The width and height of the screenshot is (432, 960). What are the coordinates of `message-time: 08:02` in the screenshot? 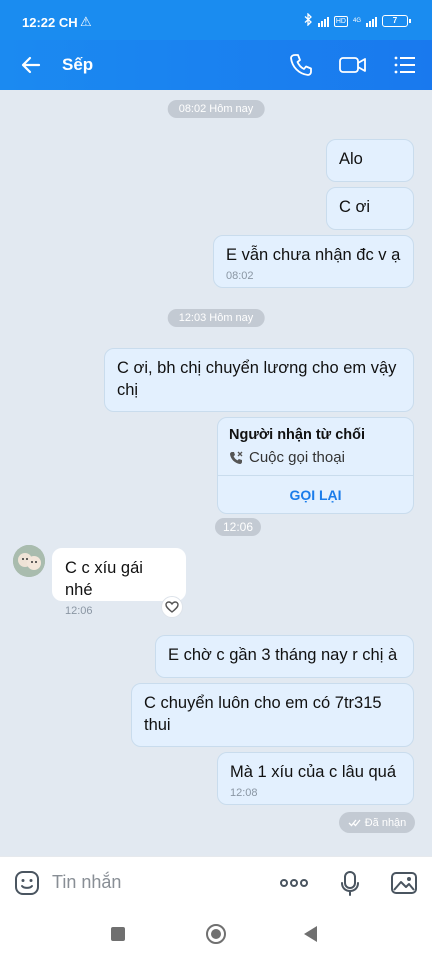 It's located at (240, 276).